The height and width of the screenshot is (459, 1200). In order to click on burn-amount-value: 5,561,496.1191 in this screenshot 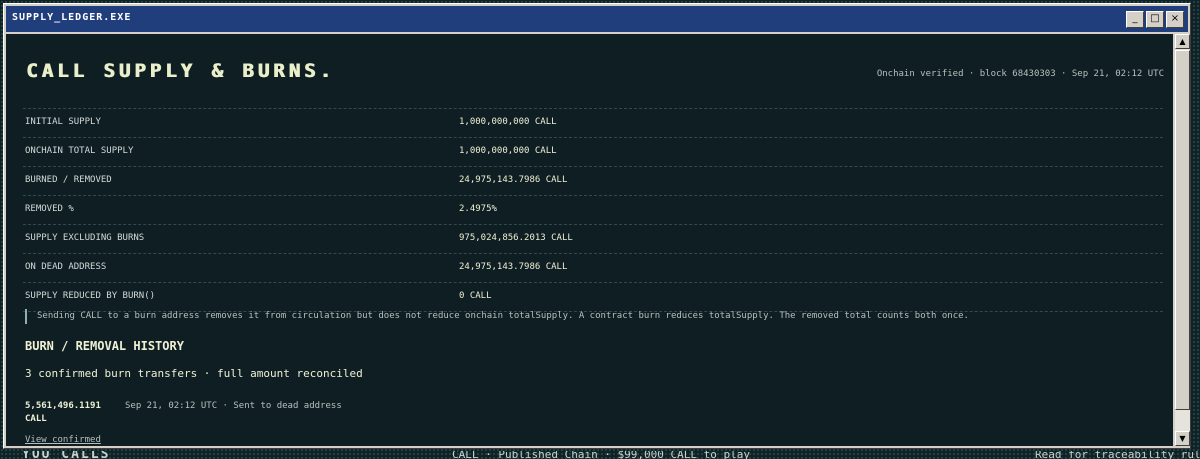, I will do `click(63, 406)`.